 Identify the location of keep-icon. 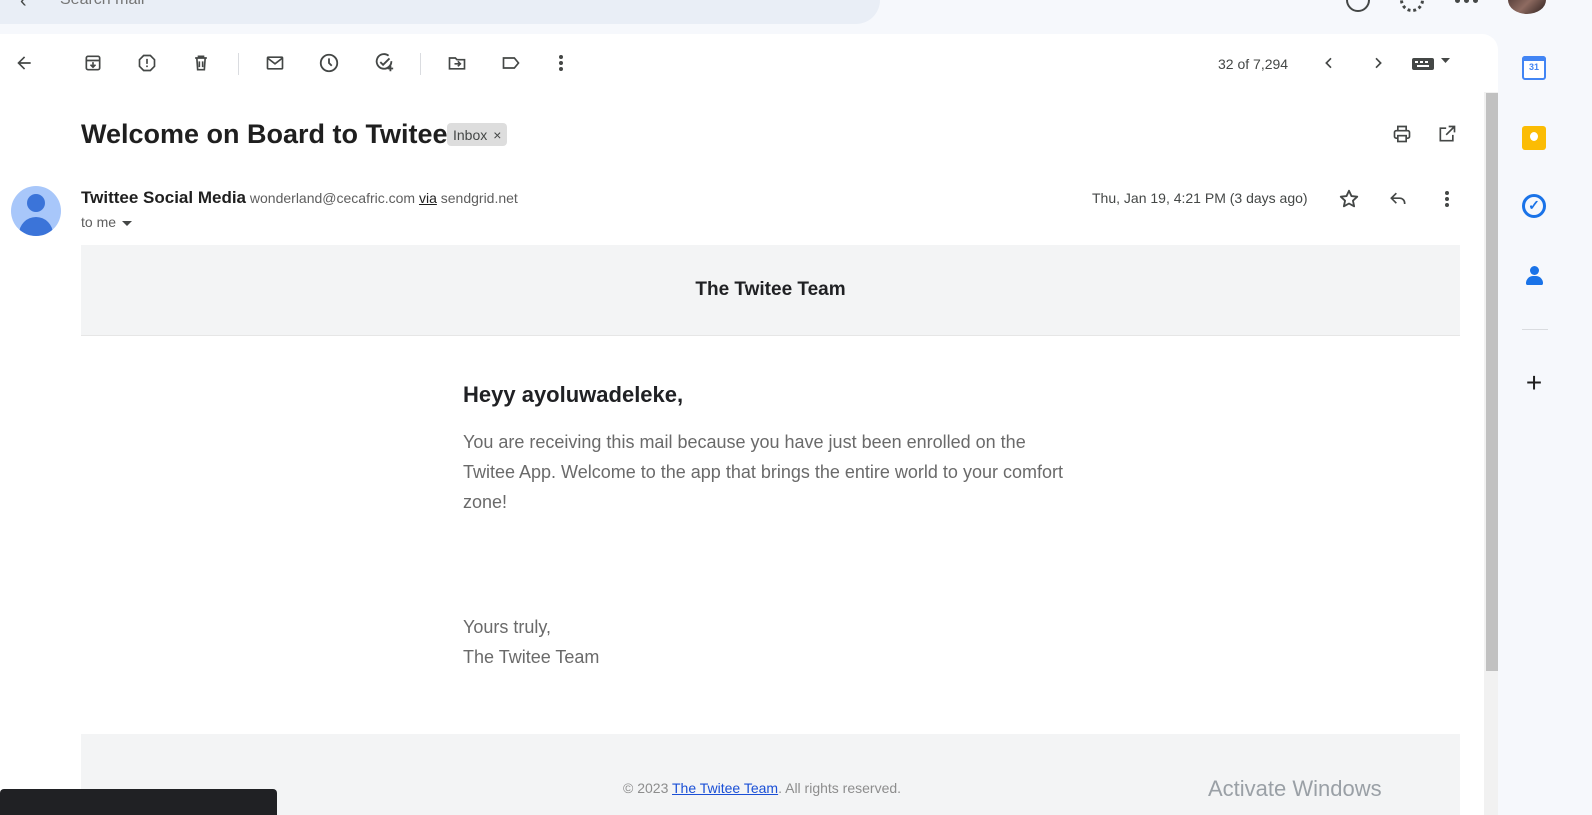
(1534, 138).